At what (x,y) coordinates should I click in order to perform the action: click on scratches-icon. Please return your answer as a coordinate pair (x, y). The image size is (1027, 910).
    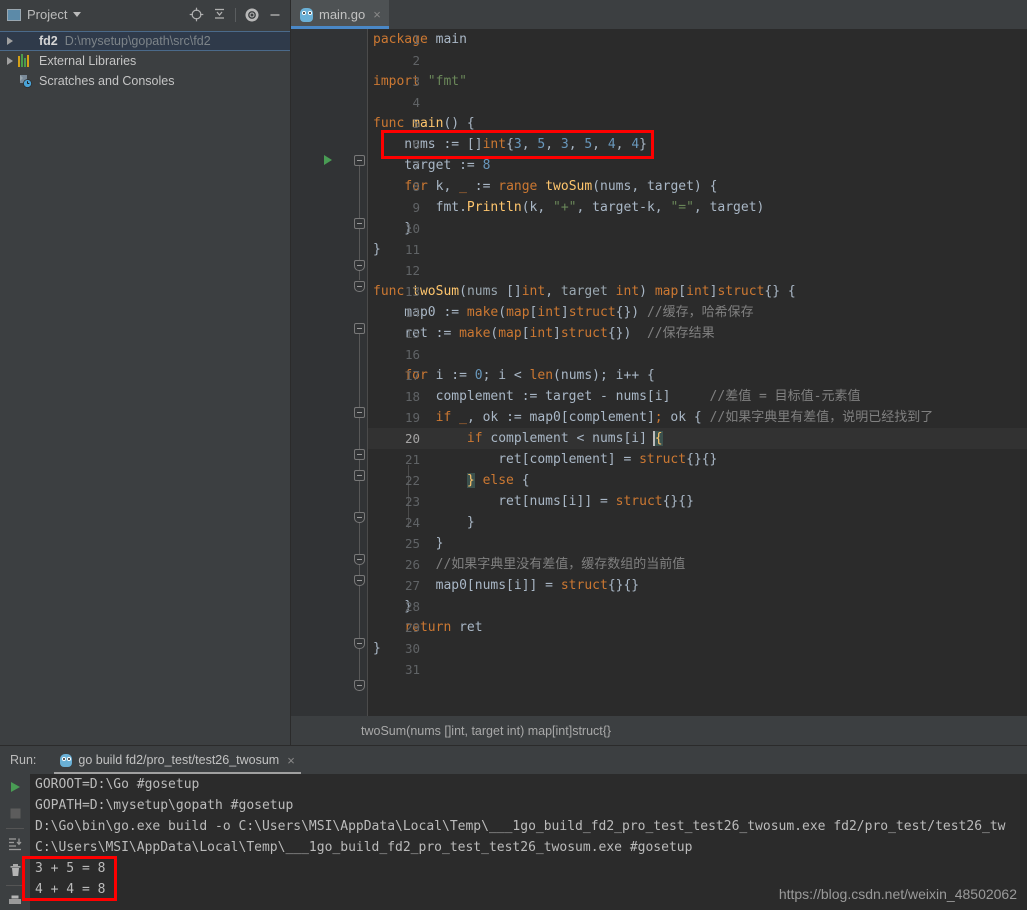
    Looking at the image, I should click on (26, 81).